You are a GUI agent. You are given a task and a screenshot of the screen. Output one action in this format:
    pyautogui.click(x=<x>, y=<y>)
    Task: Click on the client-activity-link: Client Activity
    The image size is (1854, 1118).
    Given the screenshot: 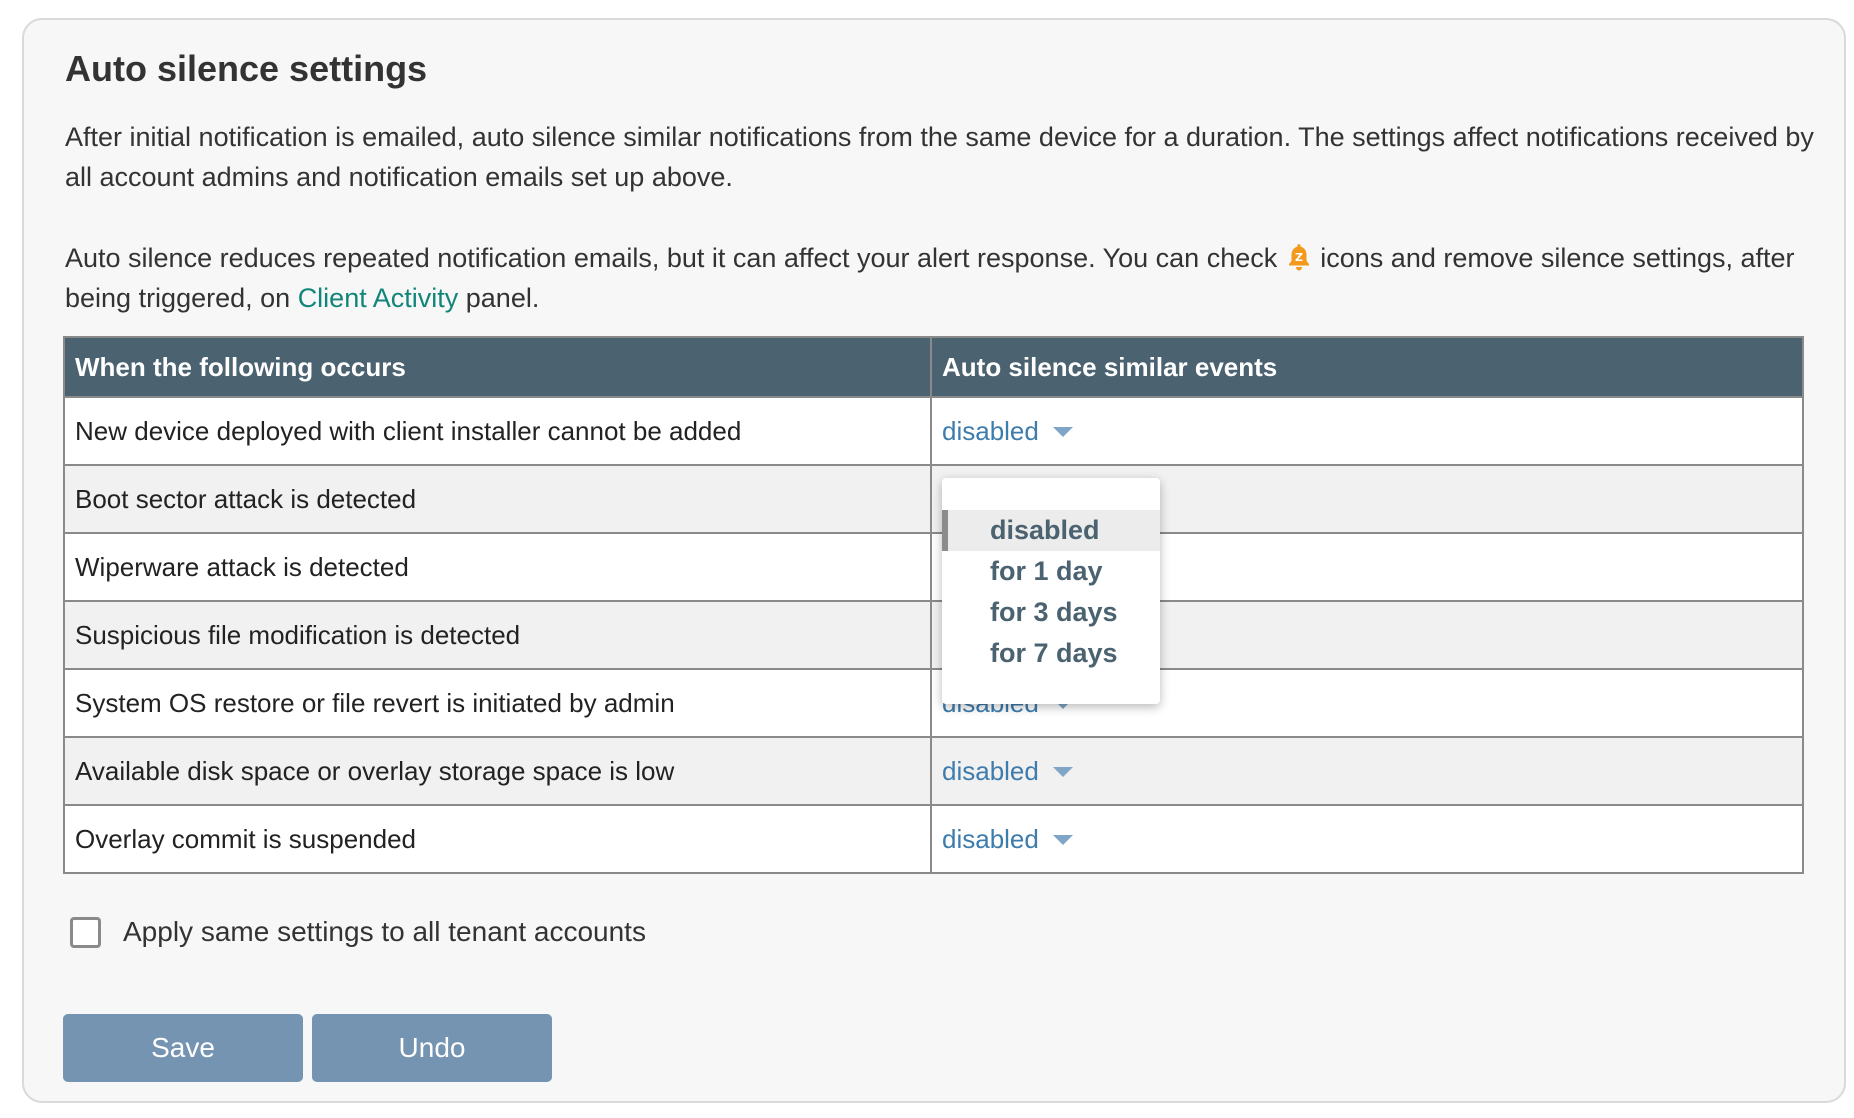 What is the action you would take?
    pyautogui.click(x=378, y=298)
    